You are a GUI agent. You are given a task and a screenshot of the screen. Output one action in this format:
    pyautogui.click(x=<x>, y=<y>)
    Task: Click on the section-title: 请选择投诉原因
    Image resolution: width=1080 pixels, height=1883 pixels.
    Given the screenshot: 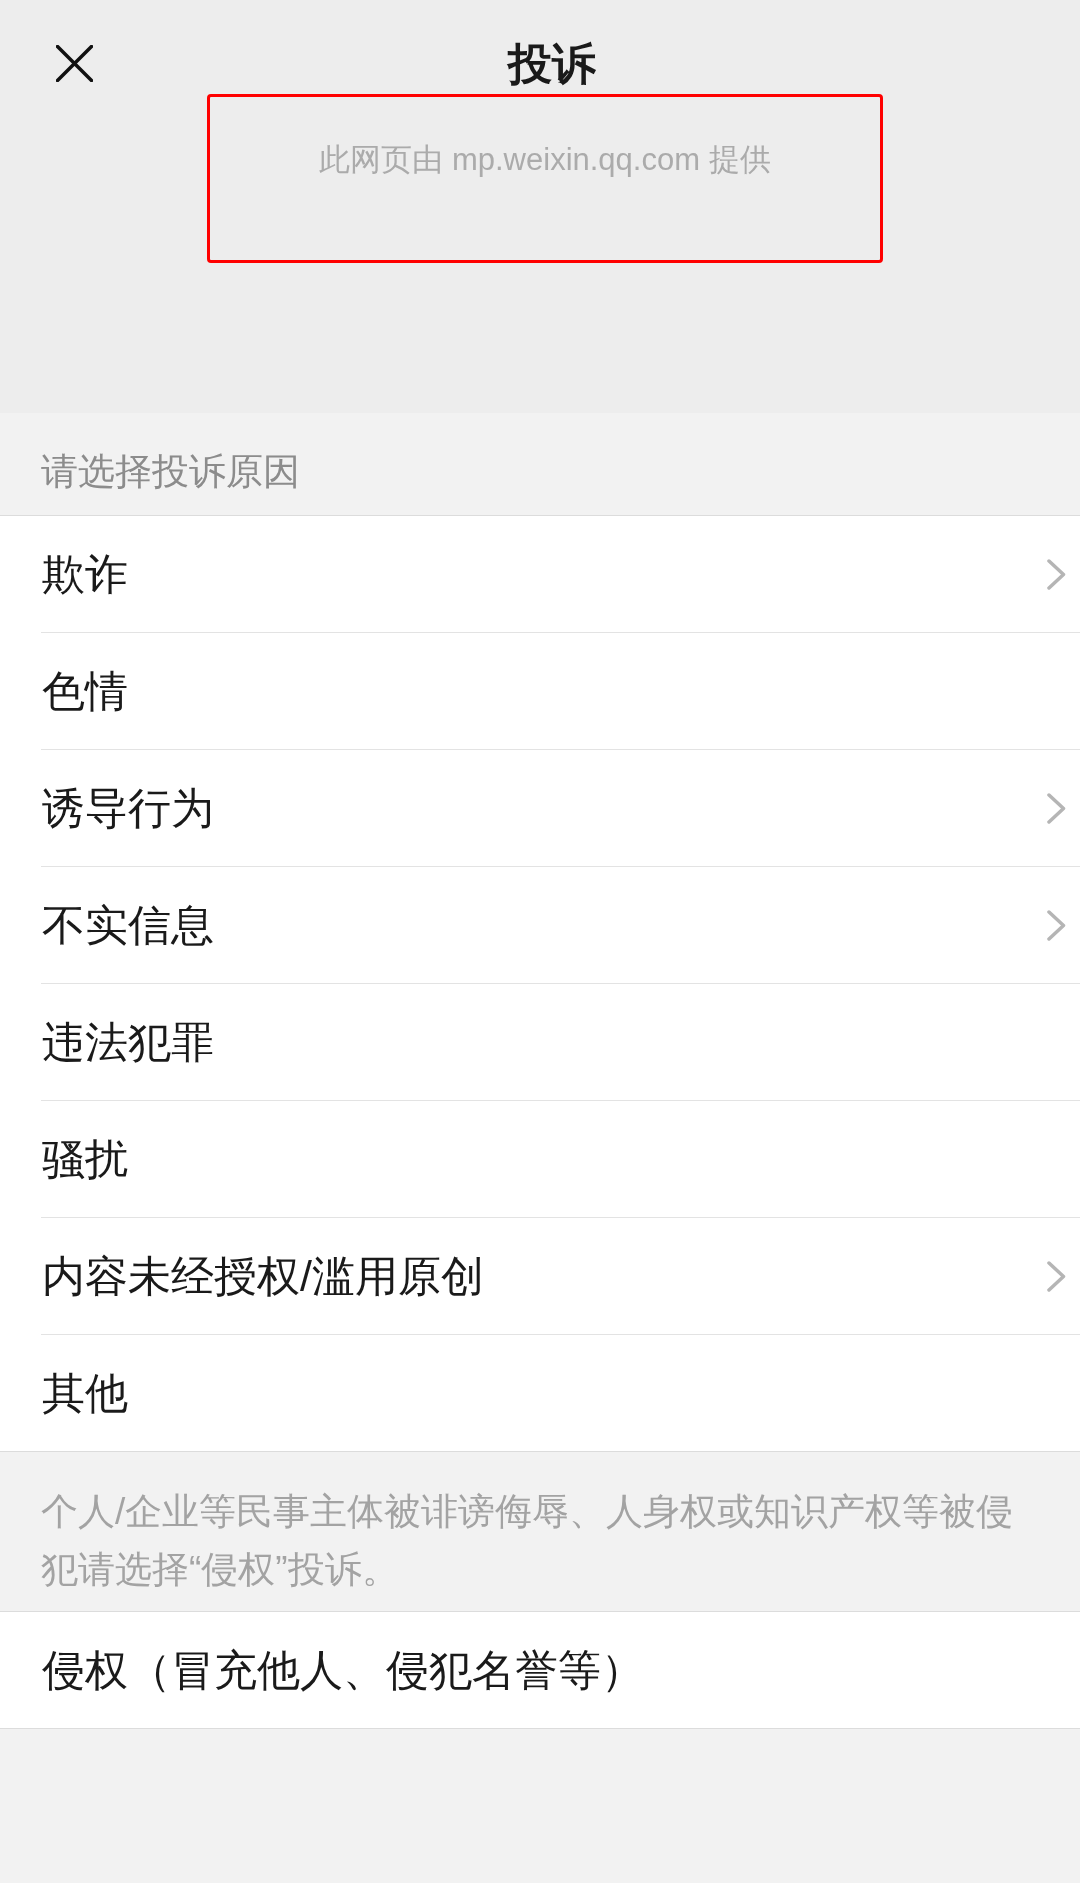 What is the action you would take?
    pyautogui.click(x=170, y=471)
    